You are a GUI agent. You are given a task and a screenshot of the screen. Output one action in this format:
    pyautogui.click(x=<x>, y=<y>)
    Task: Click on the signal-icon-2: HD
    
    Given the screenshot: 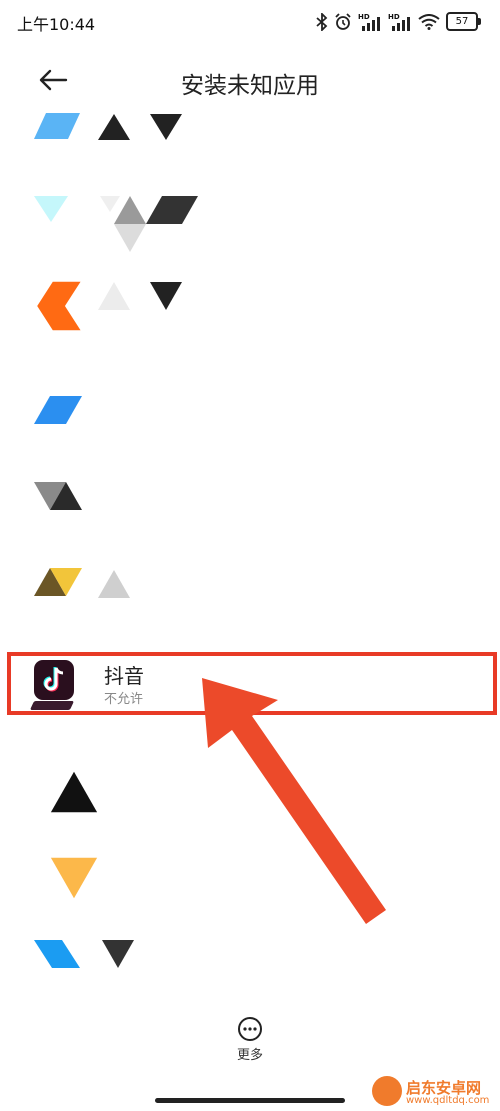 What is the action you would take?
    pyautogui.click(x=400, y=22)
    